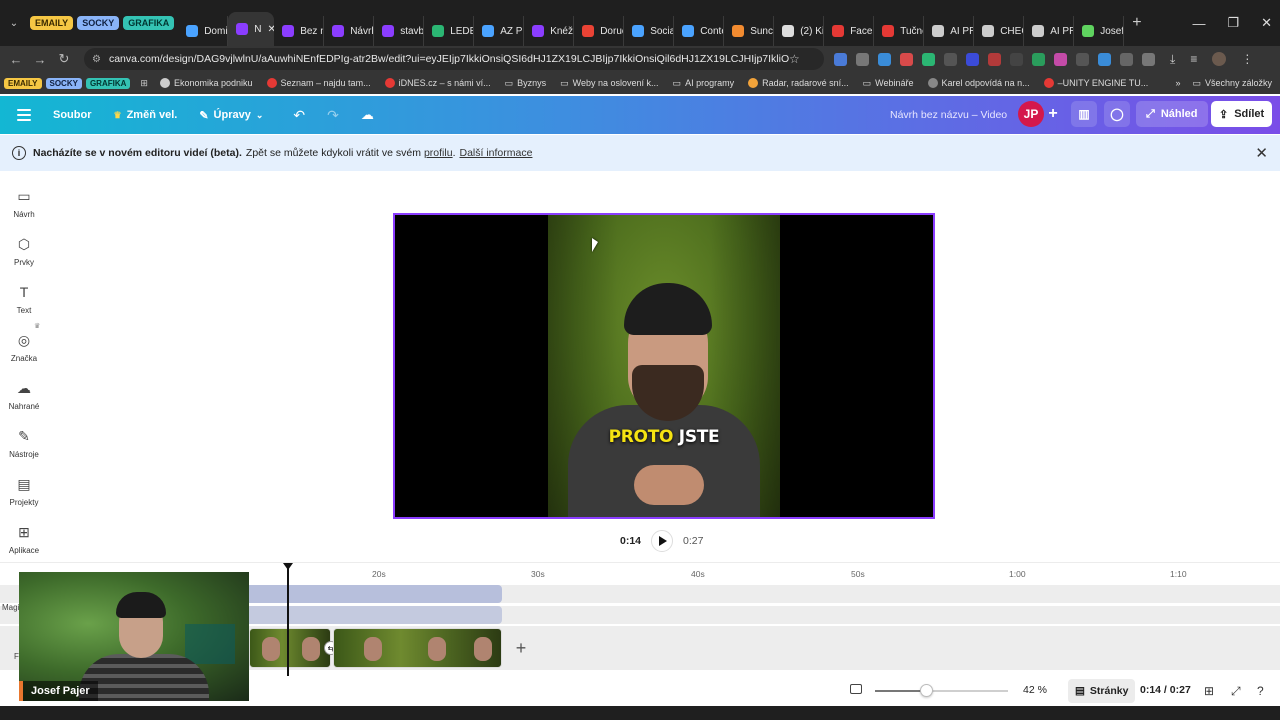 The width and height of the screenshot is (1280, 720). I want to click on video-frame: PROTO JSTE, so click(664, 366).